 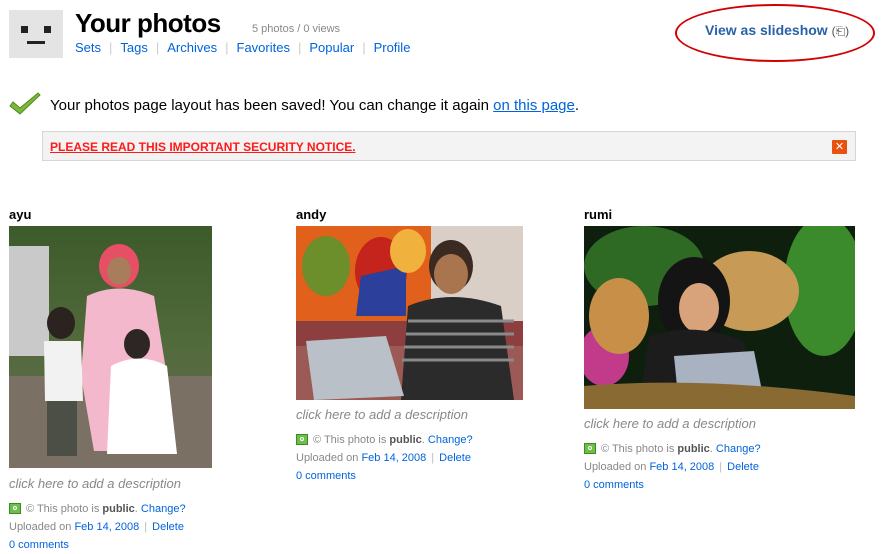 I want to click on close-icon: ✕, so click(x=839, y=147).